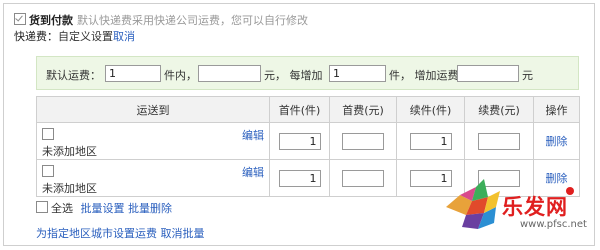 This screenshot has height=250, width=600. I want to click on header-operation: 操作, so click(556, 109).